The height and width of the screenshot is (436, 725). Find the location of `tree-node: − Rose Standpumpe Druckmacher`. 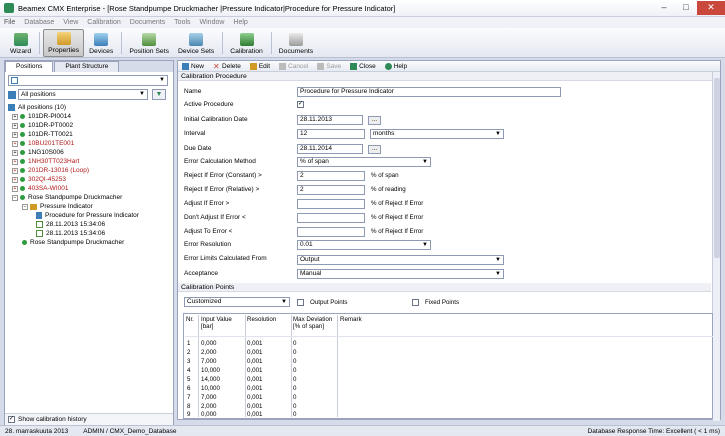

tree-node: − Rose Standpumpe Druckmacher is located at coordinates (89, 197).